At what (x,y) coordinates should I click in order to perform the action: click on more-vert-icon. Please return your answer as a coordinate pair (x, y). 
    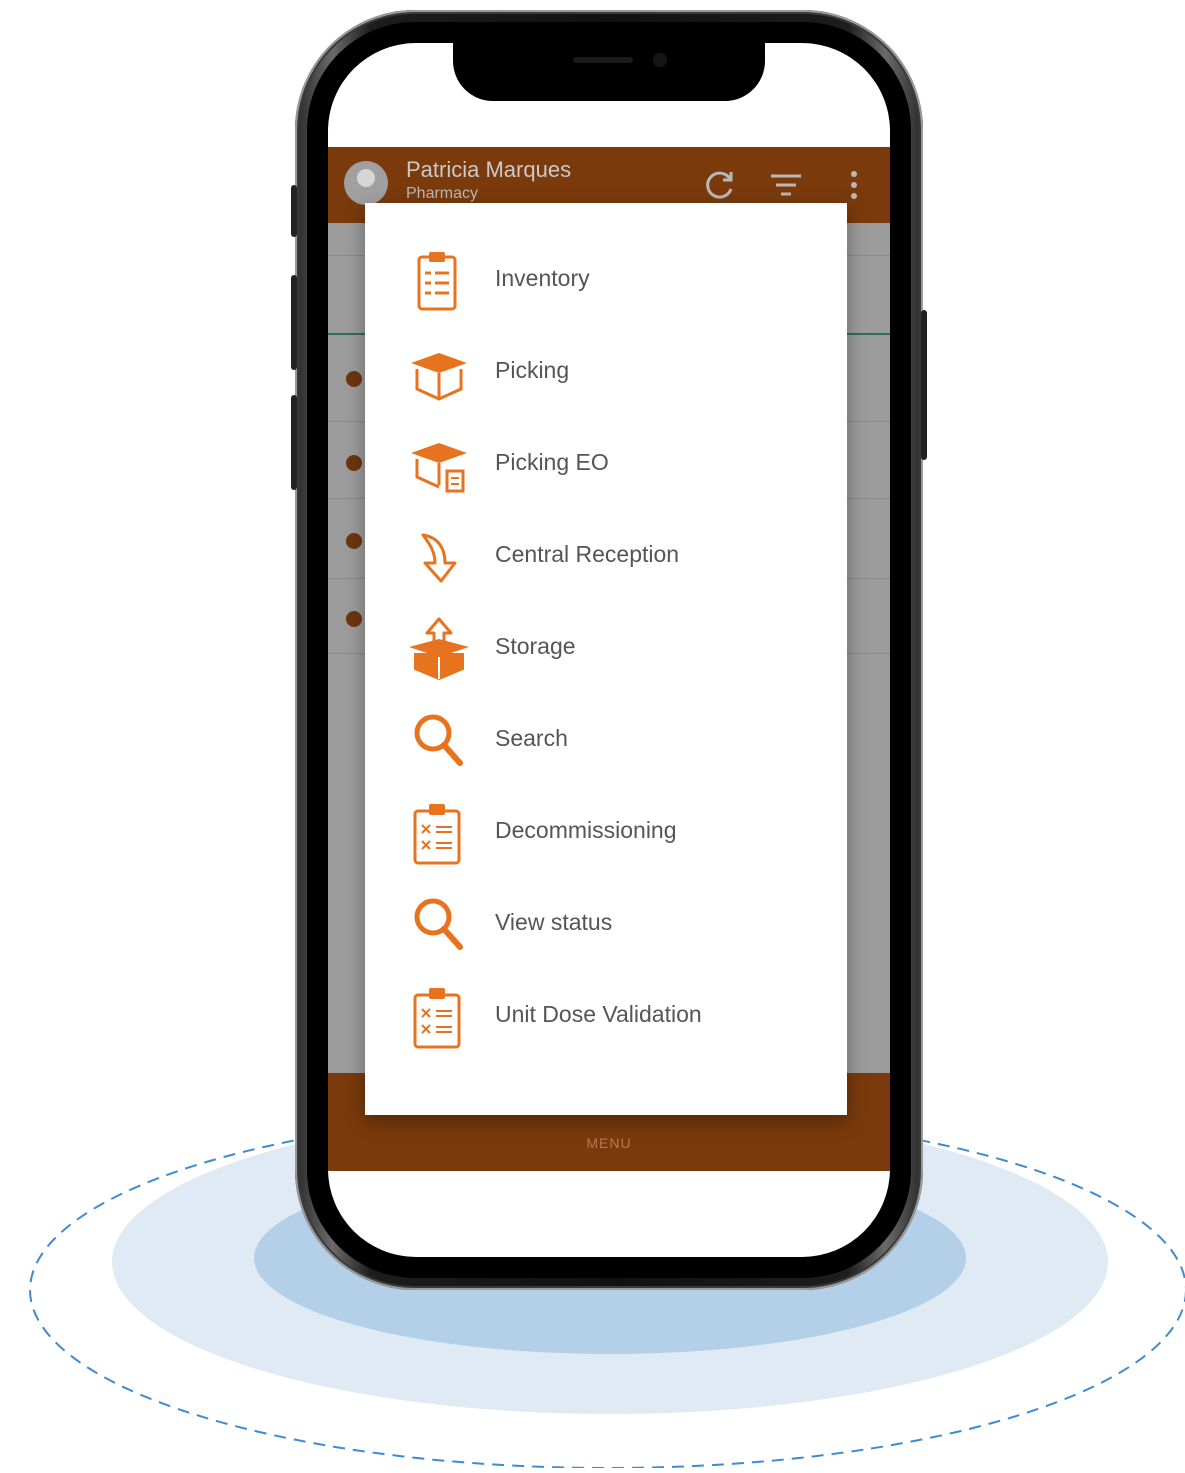
    Looking at the image, I should click on (854, 185).